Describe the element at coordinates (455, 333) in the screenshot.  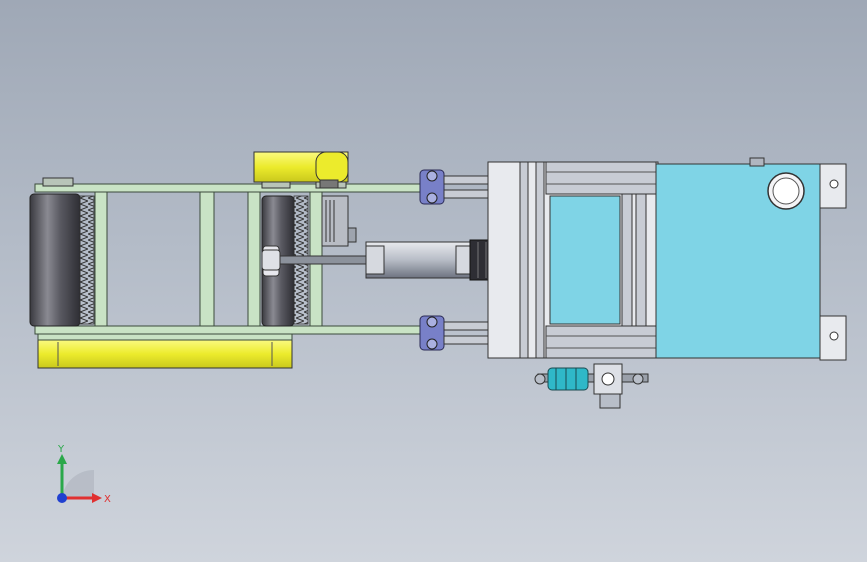
I see `linkage-arm-bottom` at that location.